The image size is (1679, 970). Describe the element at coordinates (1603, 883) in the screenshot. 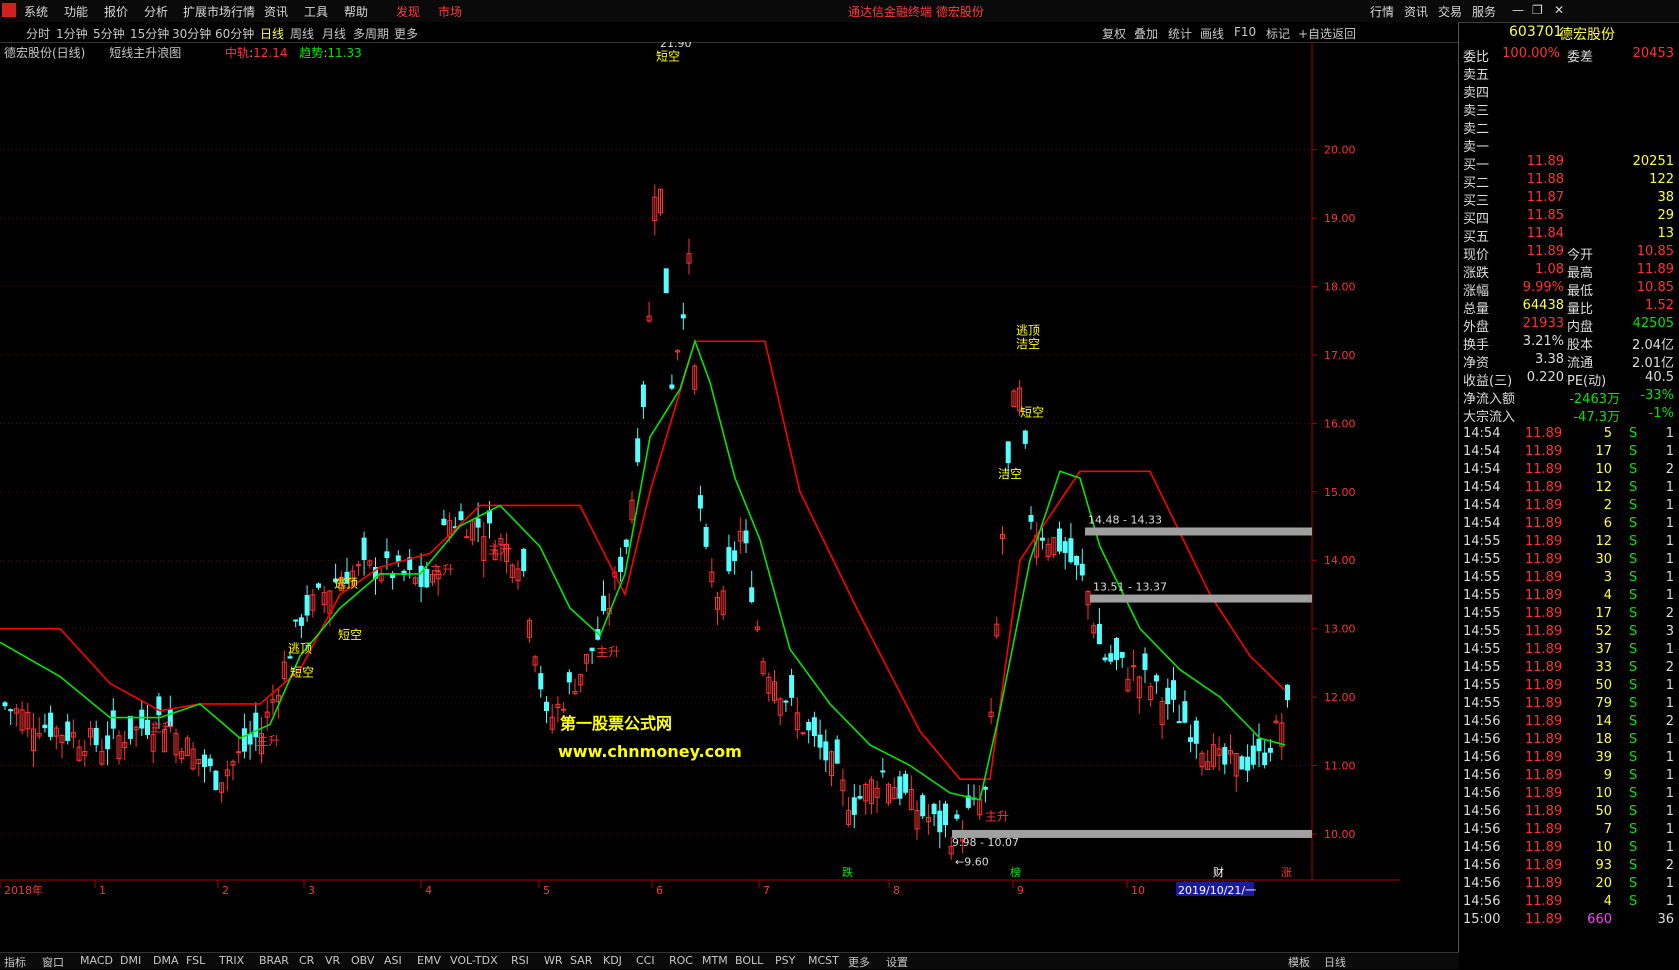

I see `tick-volume: 20` at that location.